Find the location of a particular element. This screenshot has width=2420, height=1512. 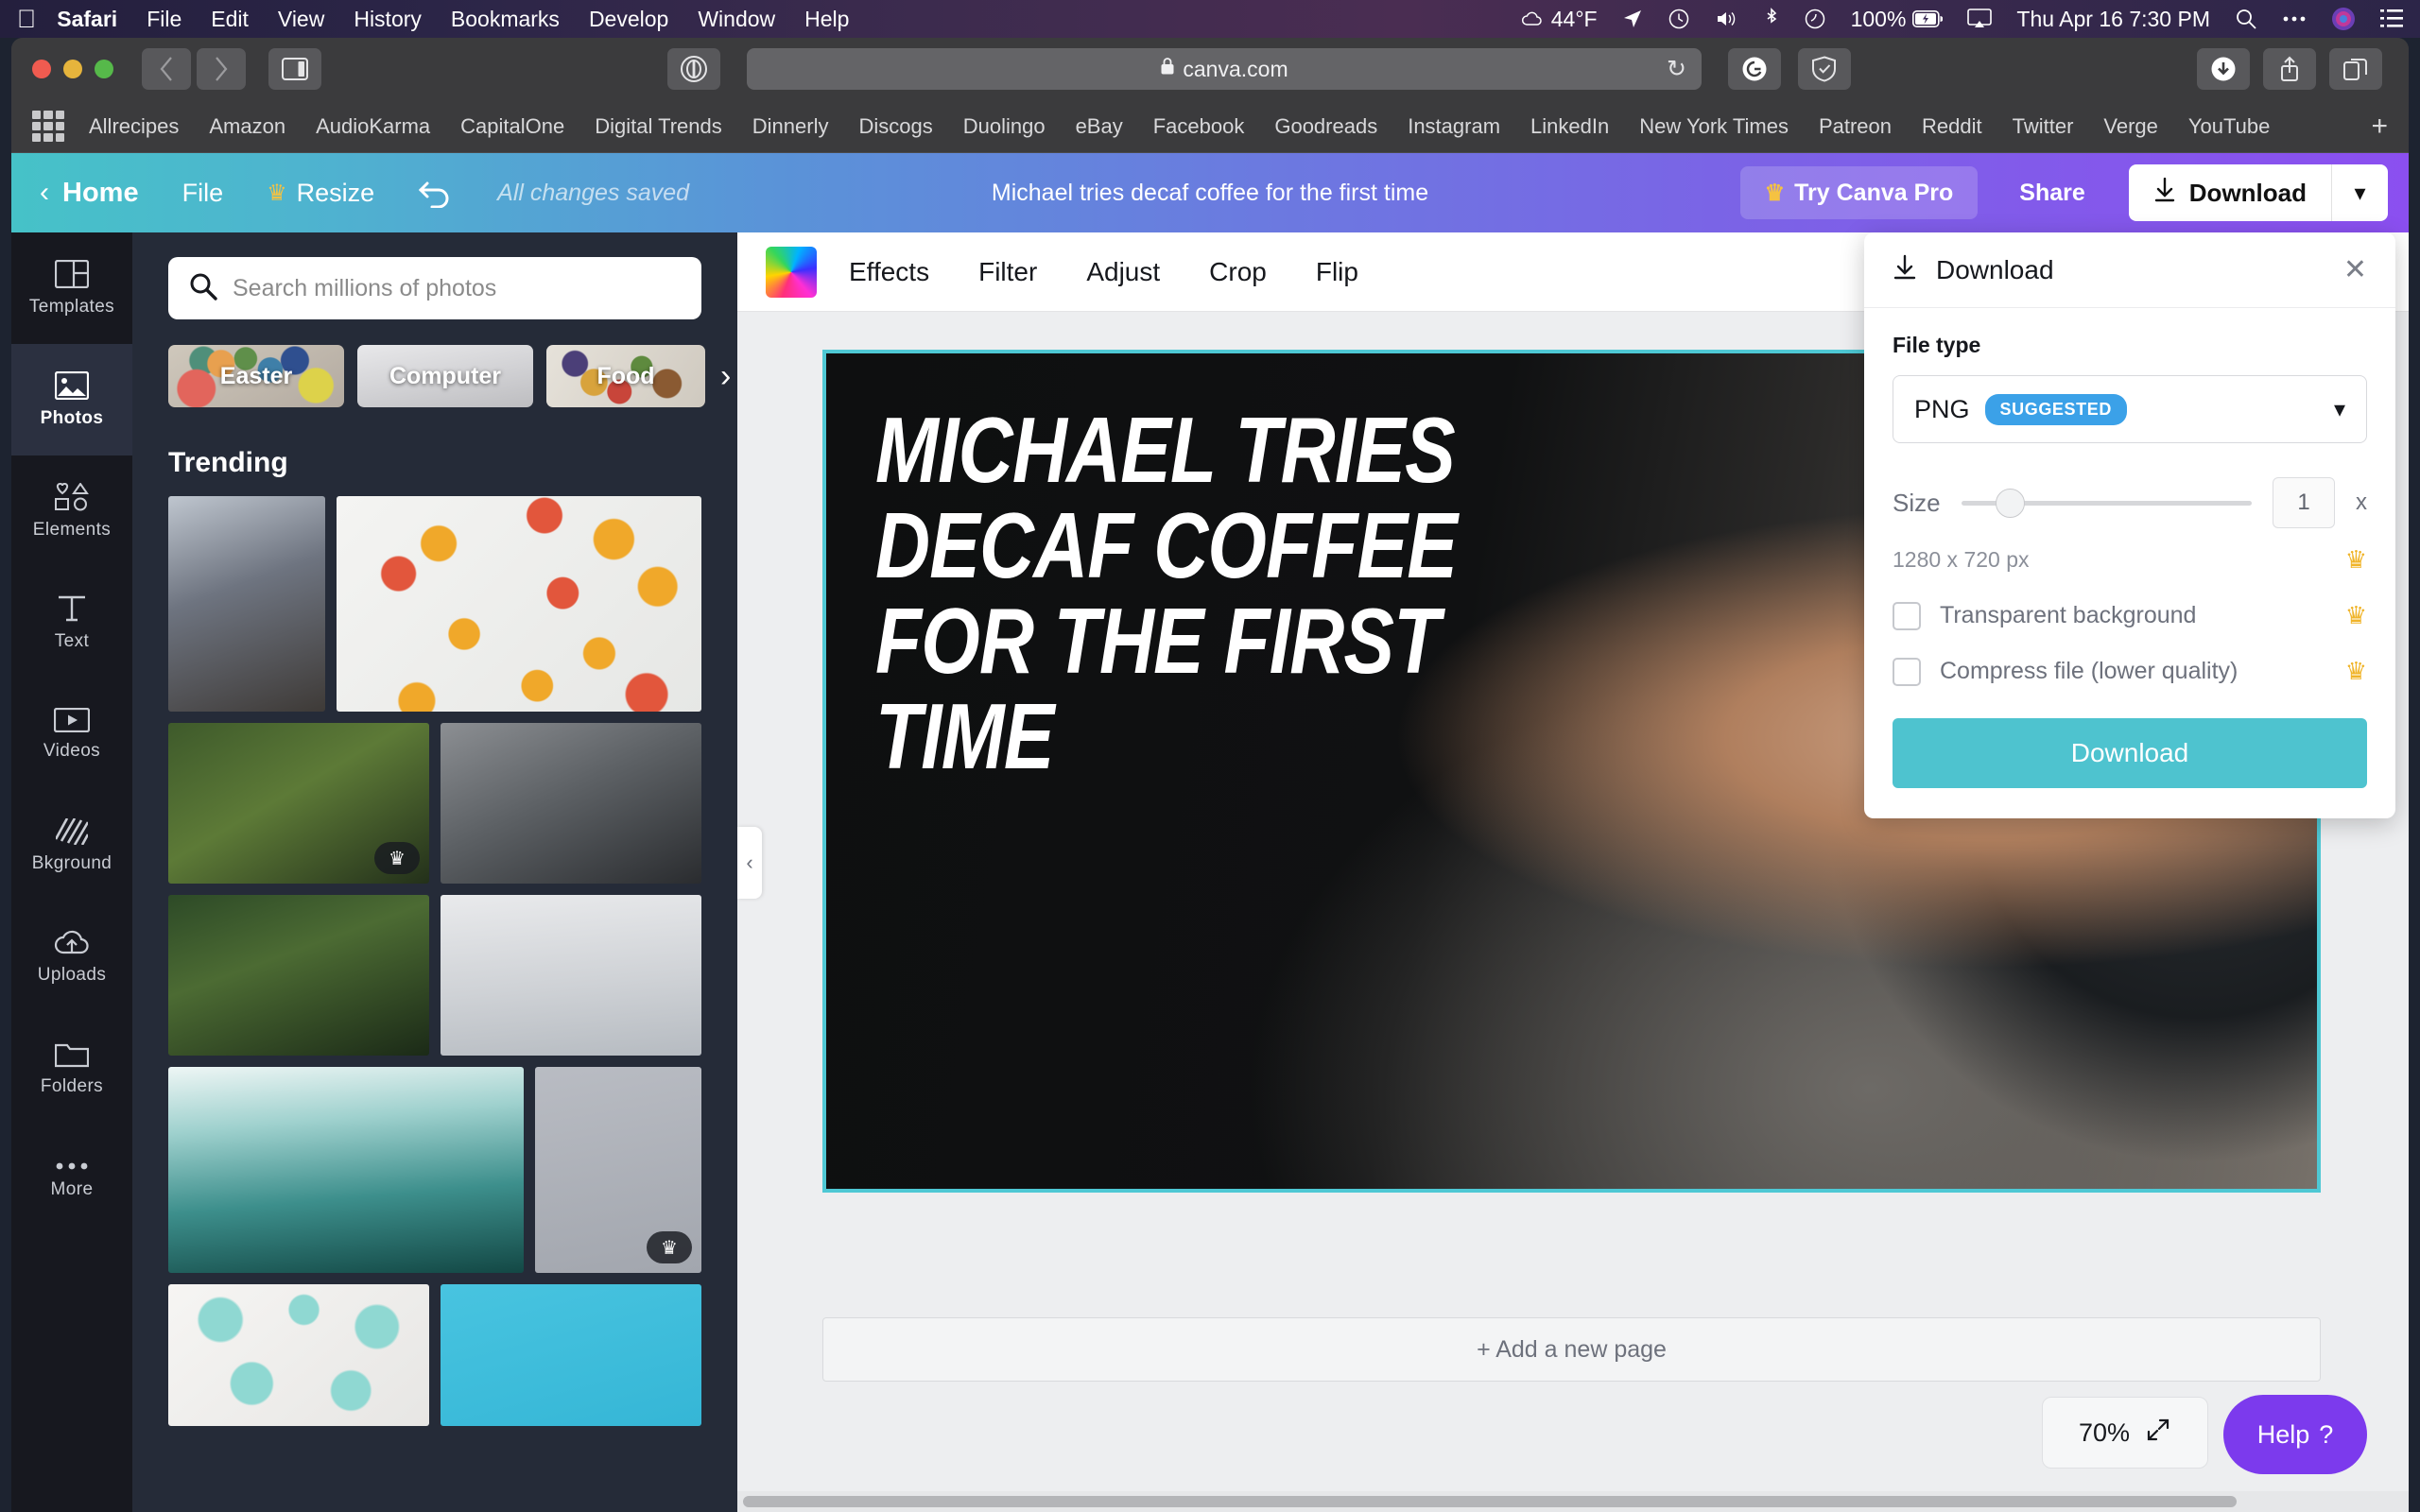

photo-thumb-weightlifting is located at coordinates (571, 803).